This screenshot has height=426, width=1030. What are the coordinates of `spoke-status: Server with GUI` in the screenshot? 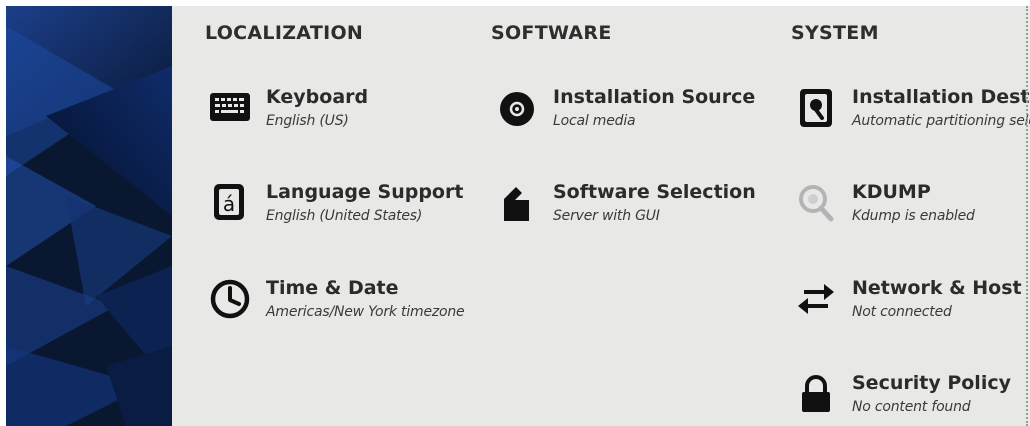 It's located at (606, 216).